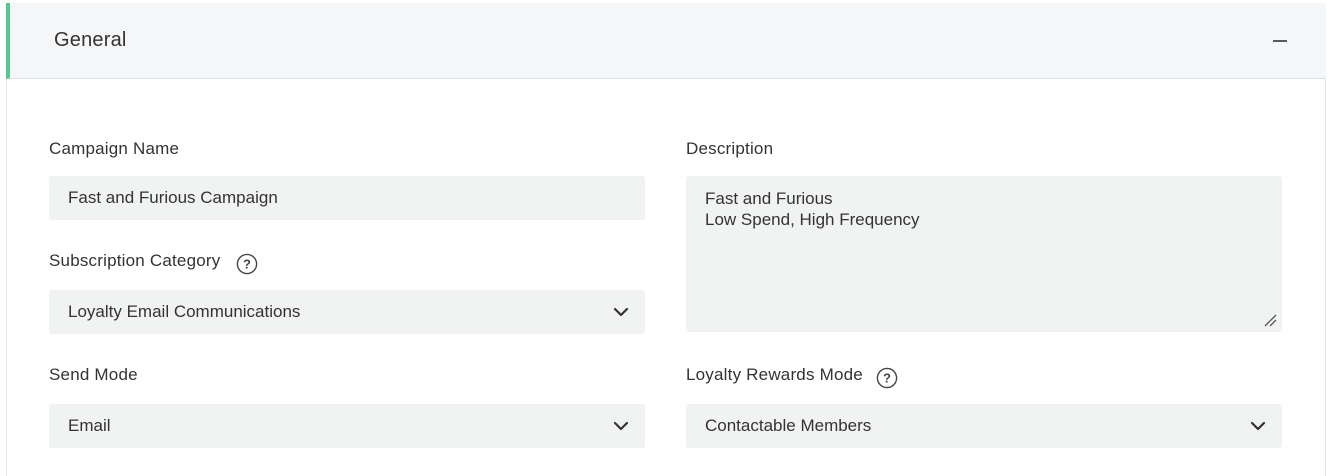  I want to click on loyalty-rewards-mode-label: Loyalty Rewards Mode, so click(774, 374).